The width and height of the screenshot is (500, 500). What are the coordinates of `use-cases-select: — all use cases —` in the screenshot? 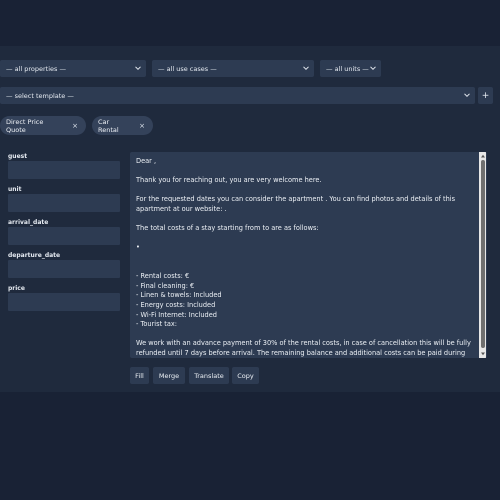 It's located at (233, 68).